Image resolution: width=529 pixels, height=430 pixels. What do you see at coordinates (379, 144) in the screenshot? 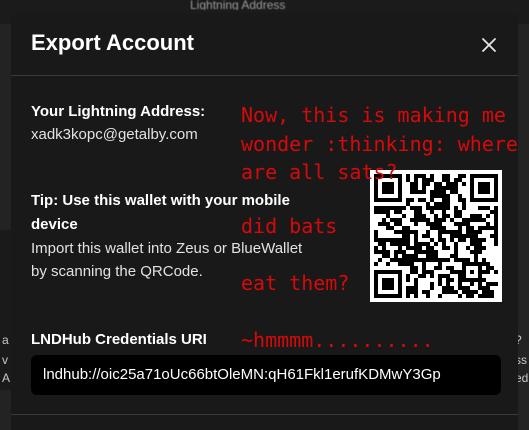
I see `annotation-line: wonder :thinking: where` at bounding box center [379, 144].